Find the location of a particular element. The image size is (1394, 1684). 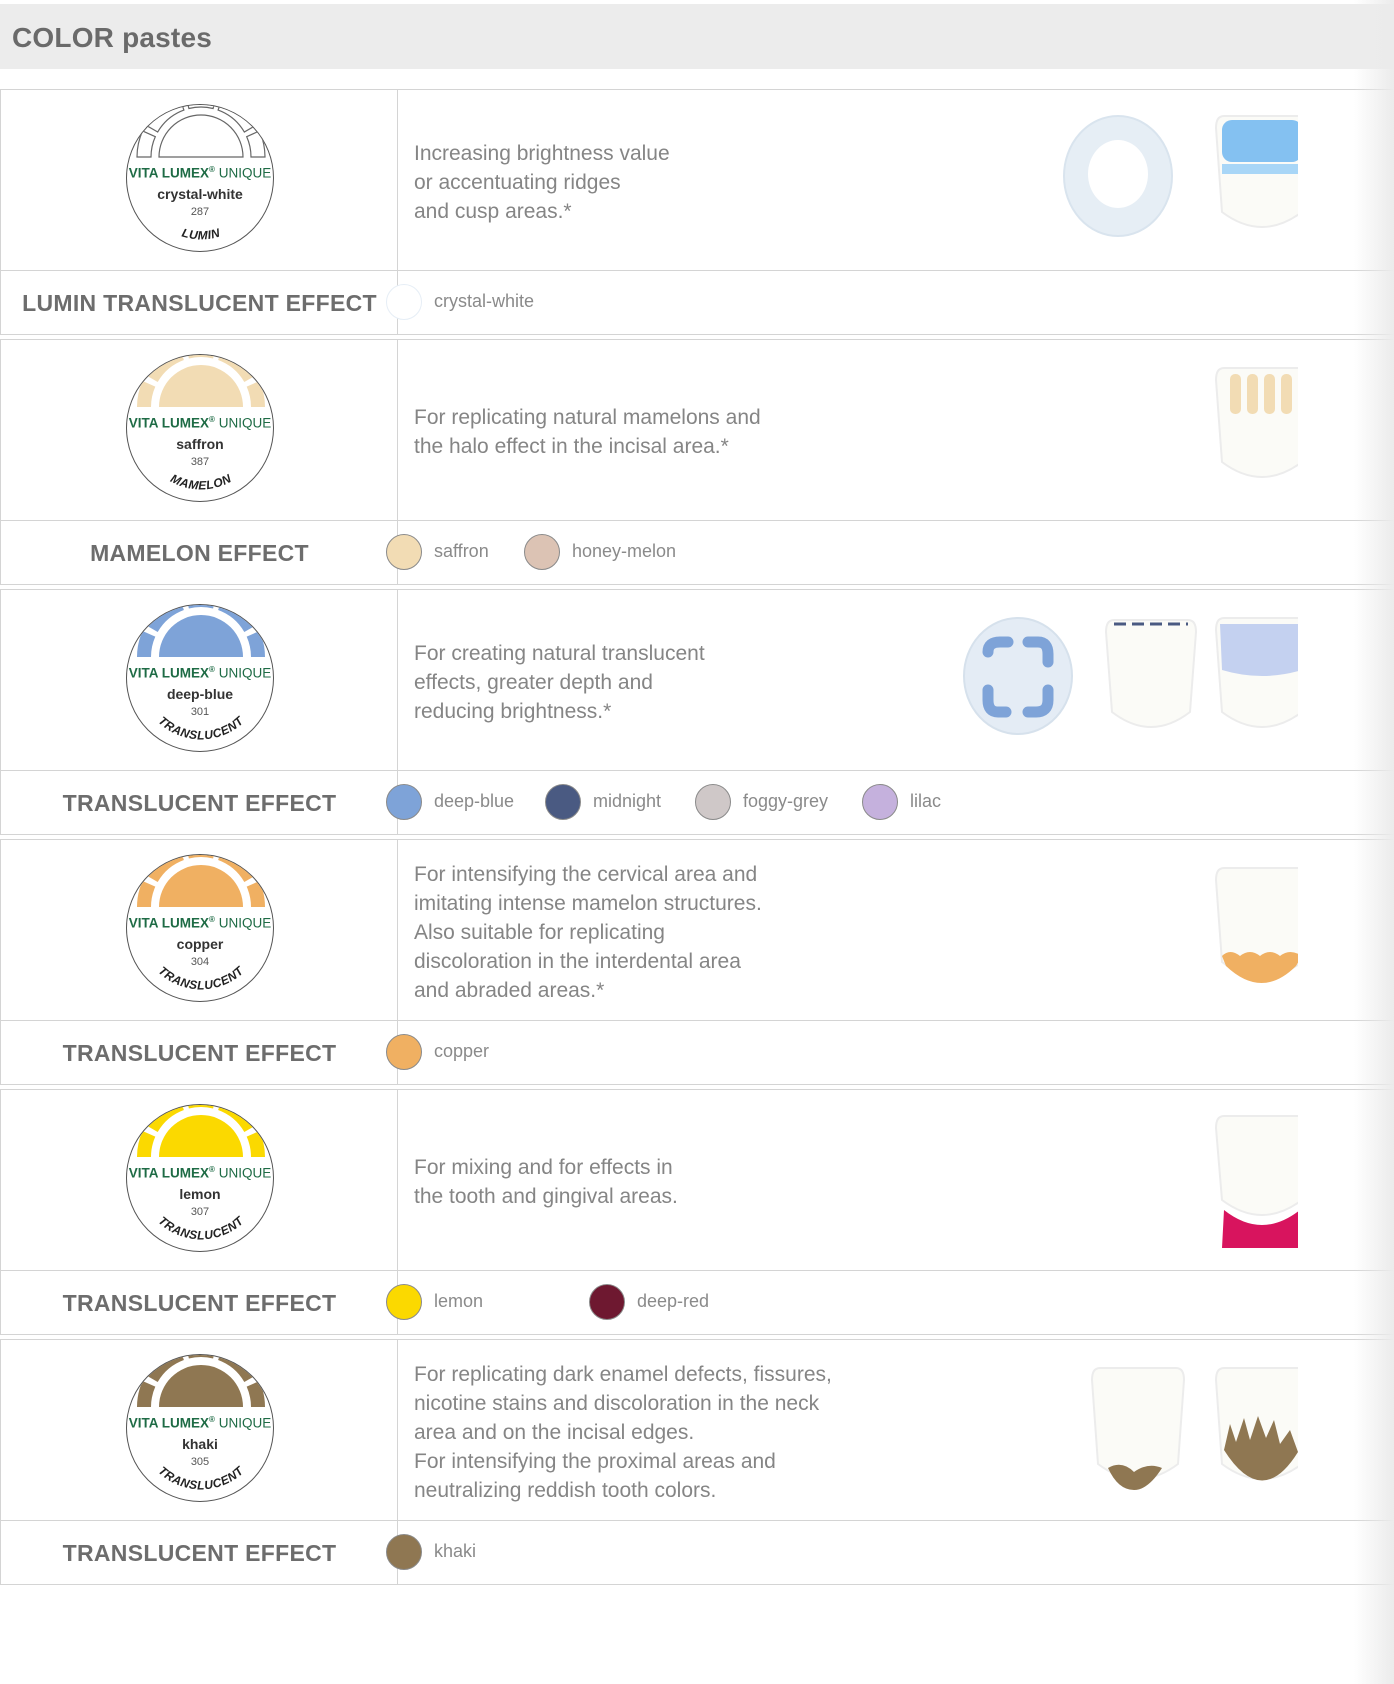

effect-label-cell: LUMIN TRANSLUCENT EFFECT is located at coordinates (199, 302).